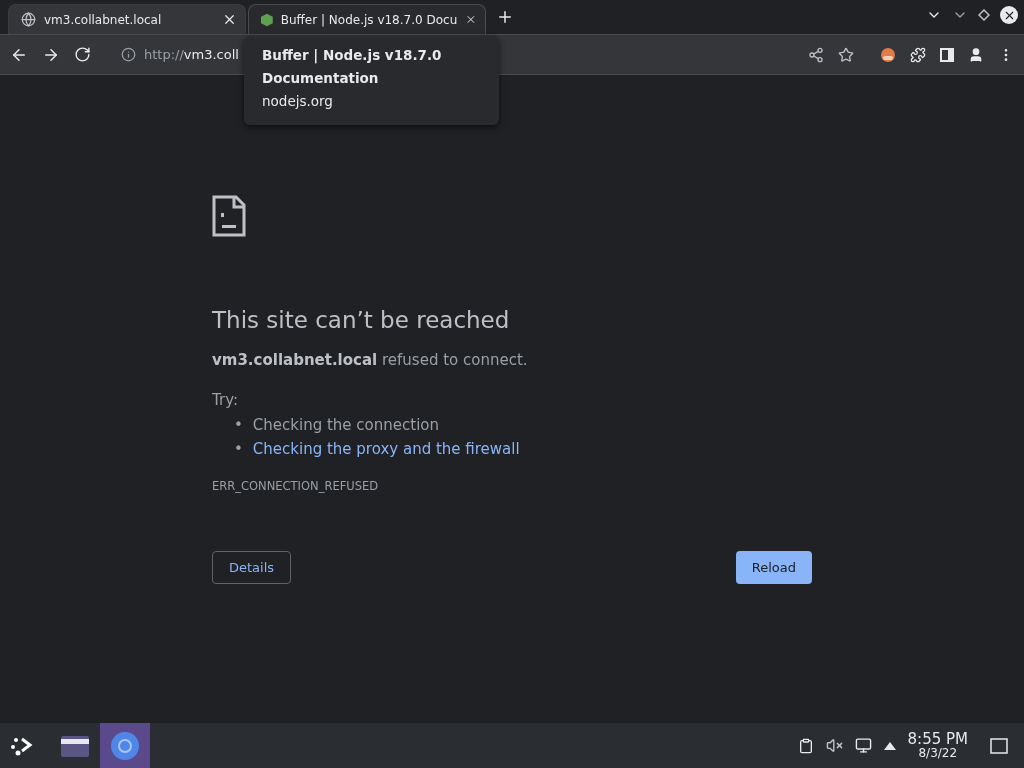 This screenshot has width=1024, height=768. I want to click on tab-title: Buffer | Node.js v18.7.0 Docu, so click(369, 19).